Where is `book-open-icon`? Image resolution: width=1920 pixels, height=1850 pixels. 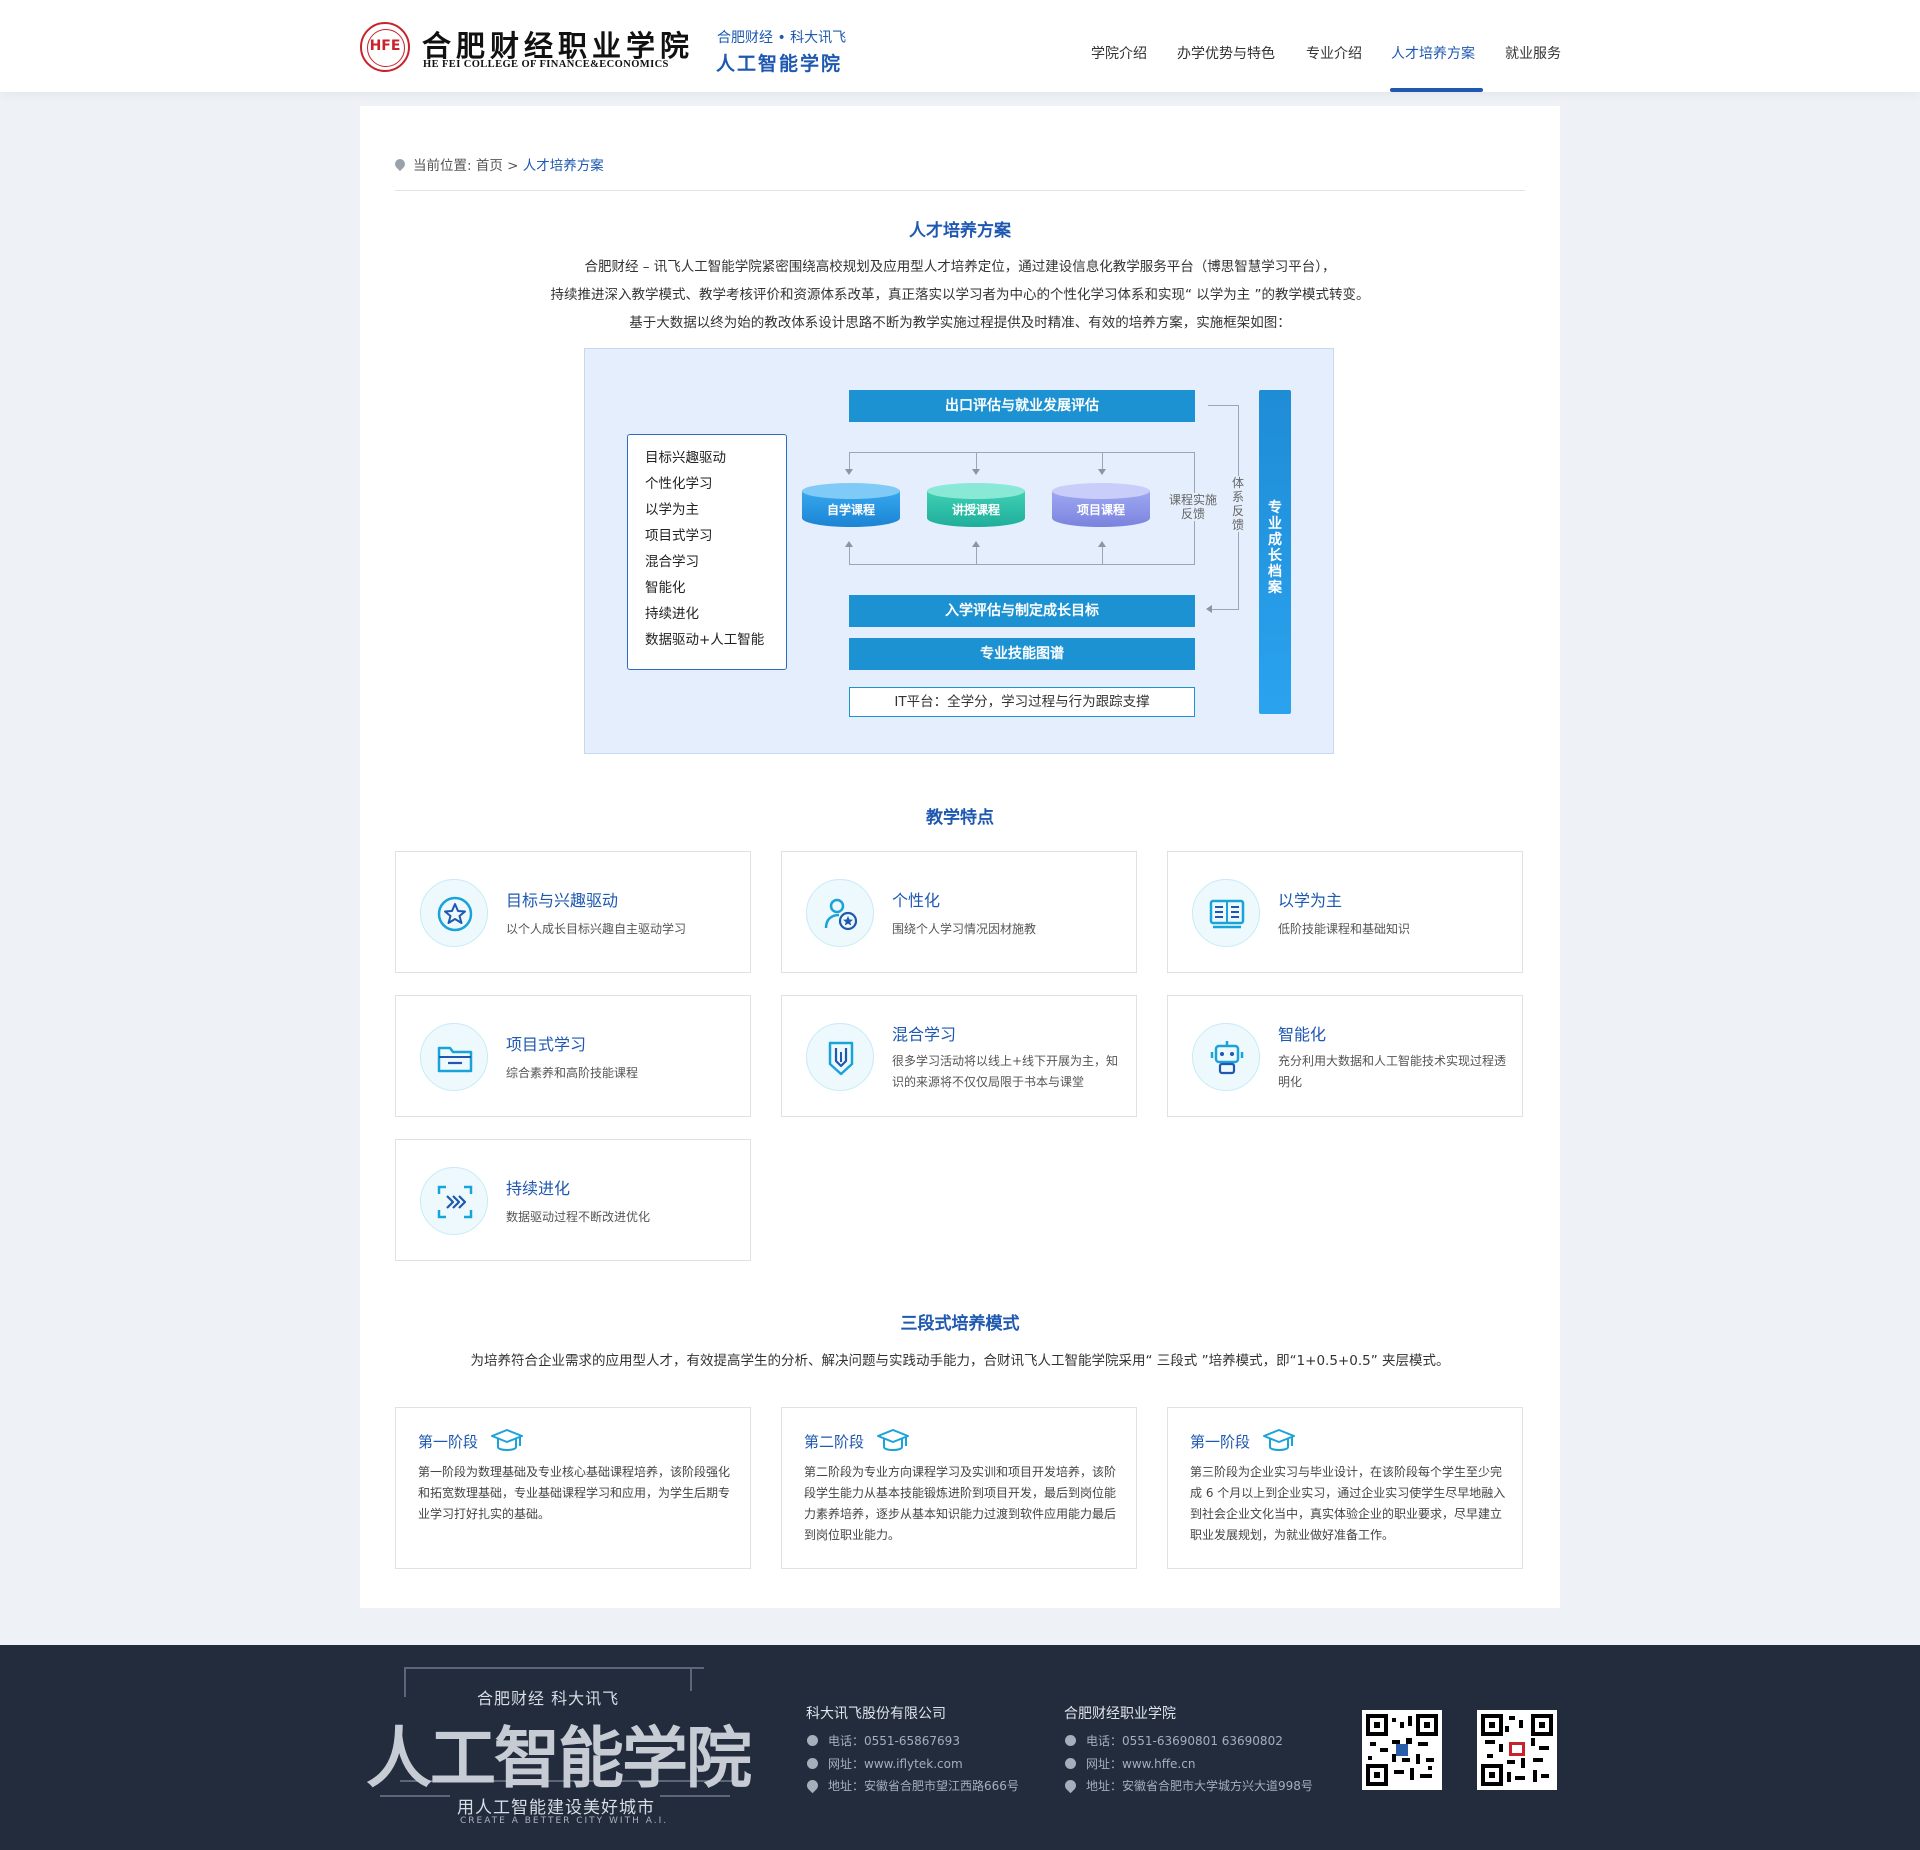 book-open-icon is located at coordinates (1226, 913).